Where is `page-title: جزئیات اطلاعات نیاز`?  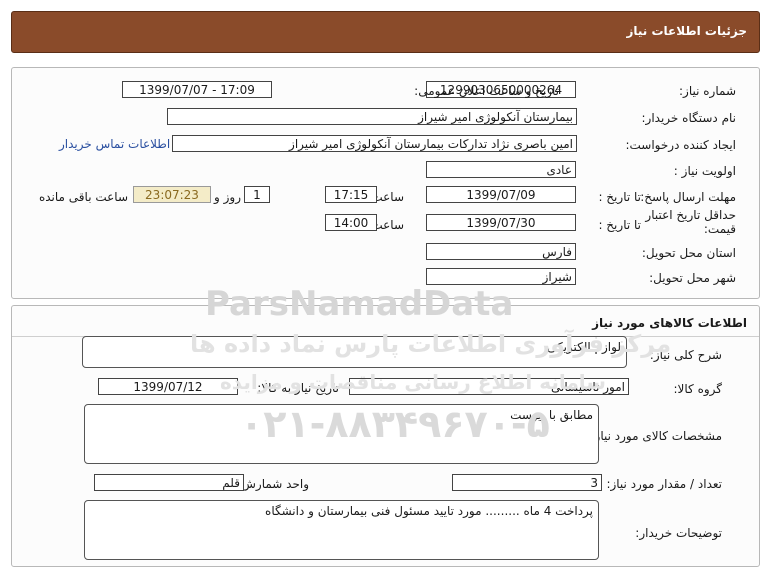 page-title: جزئیات اطلاعات نیاز is located at coordinates (686, 31).